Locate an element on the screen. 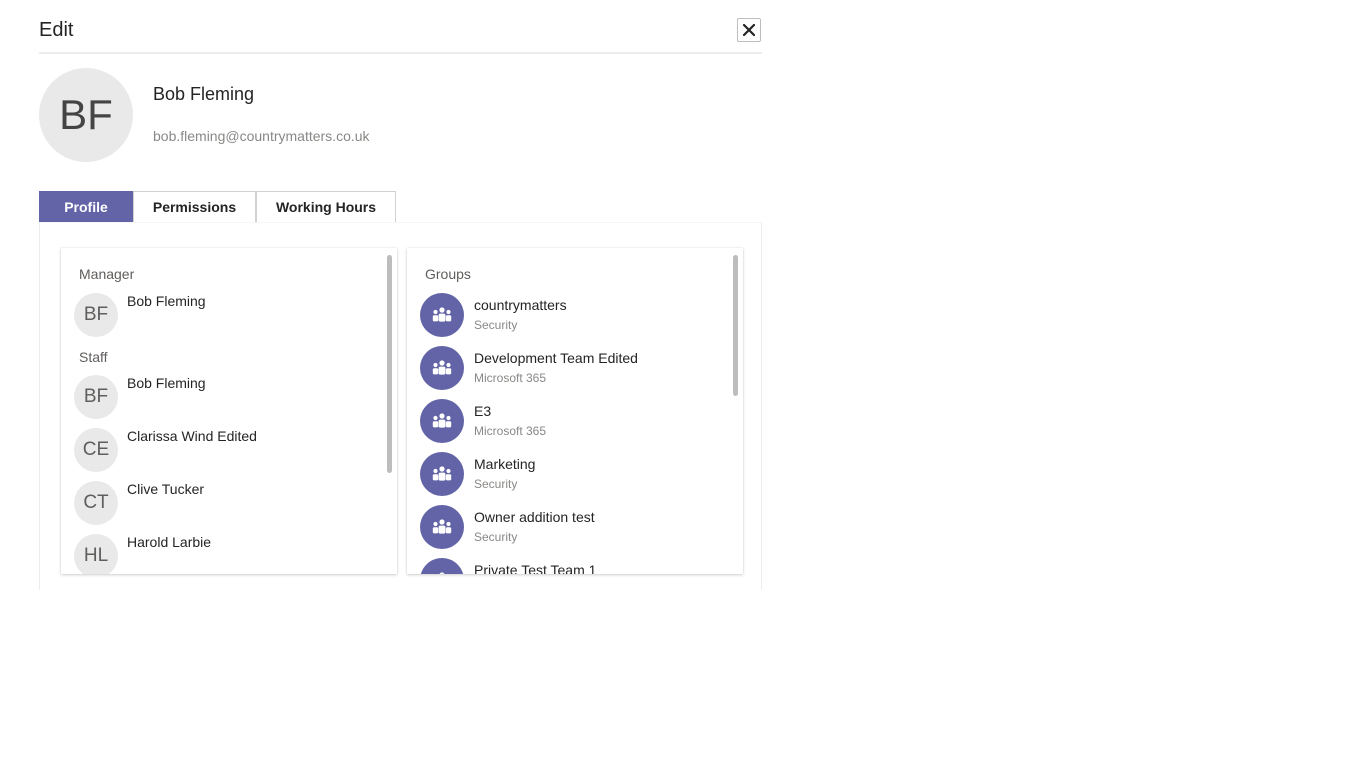 This screenshot has width=1366, height=768. group-item: Private Test Team 1 is located at coordinates (570, 566).